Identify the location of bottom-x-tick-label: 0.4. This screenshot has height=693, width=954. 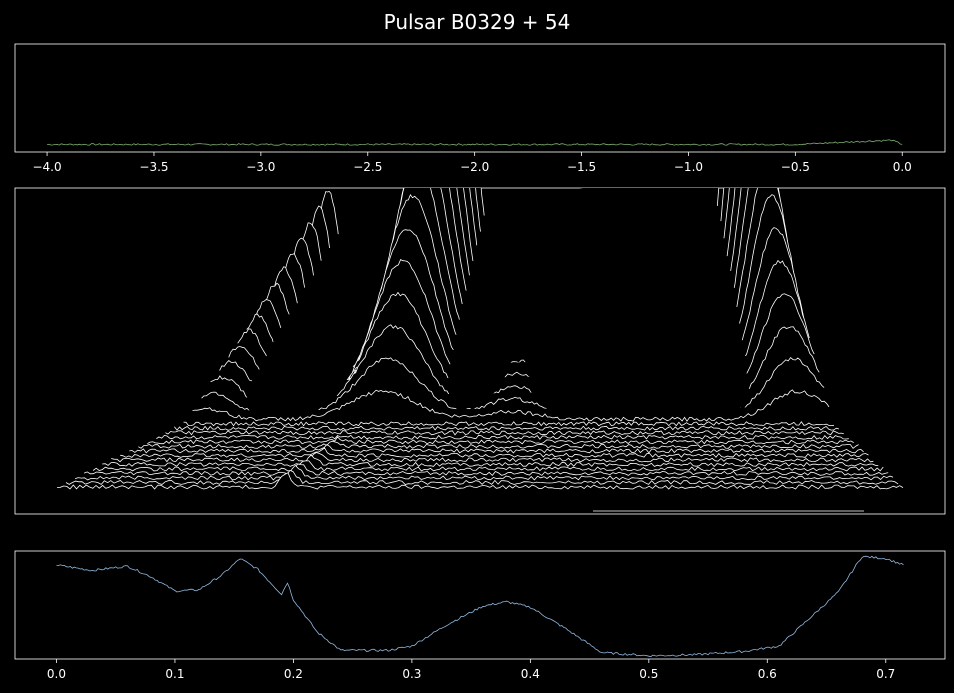
(530, 674).